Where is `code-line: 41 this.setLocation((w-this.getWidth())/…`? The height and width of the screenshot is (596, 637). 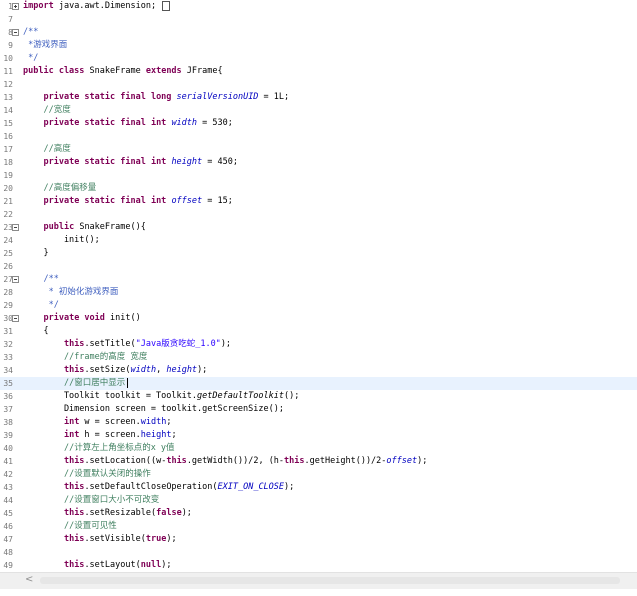 code-line: 41 this.setLocation((w-this.getWidth())/… is located at coordinates (318, 461).